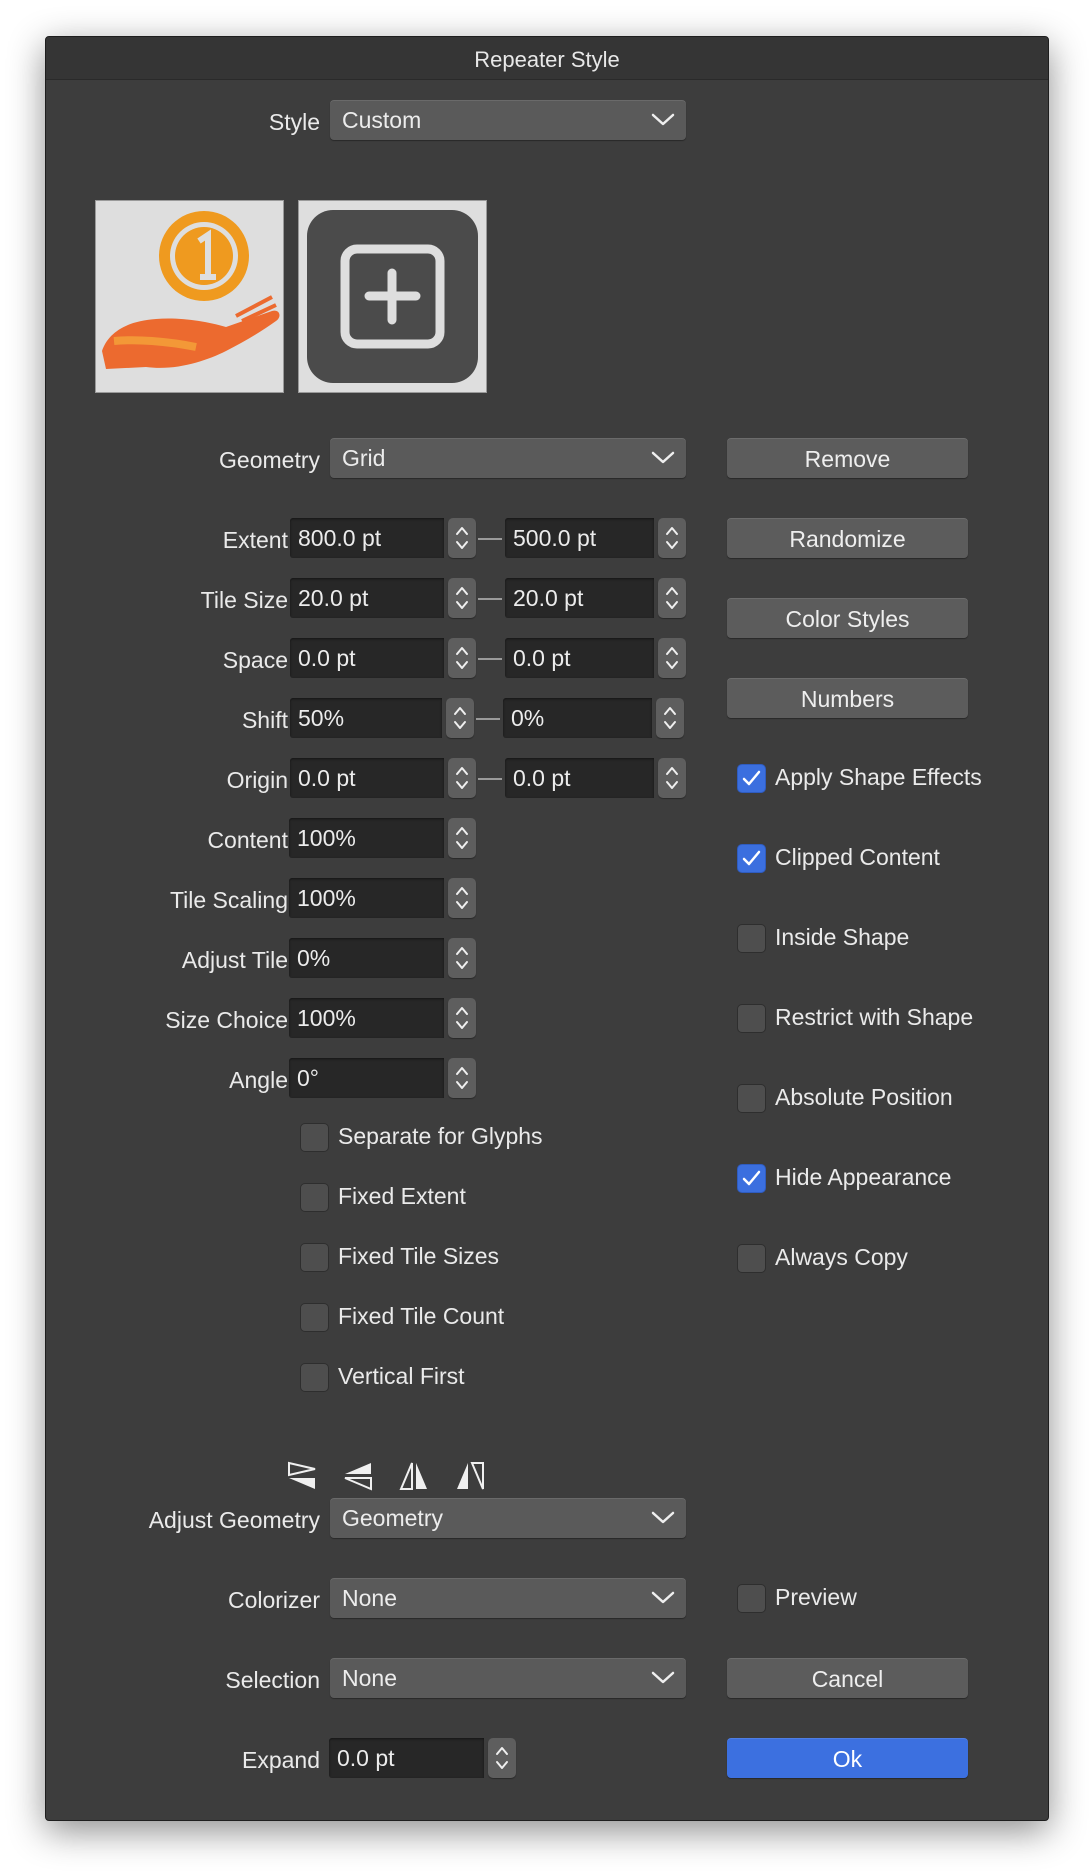 This screenshot has width=1092, height=1872. I want to click on extent-label: Extent, so click(255, 540).